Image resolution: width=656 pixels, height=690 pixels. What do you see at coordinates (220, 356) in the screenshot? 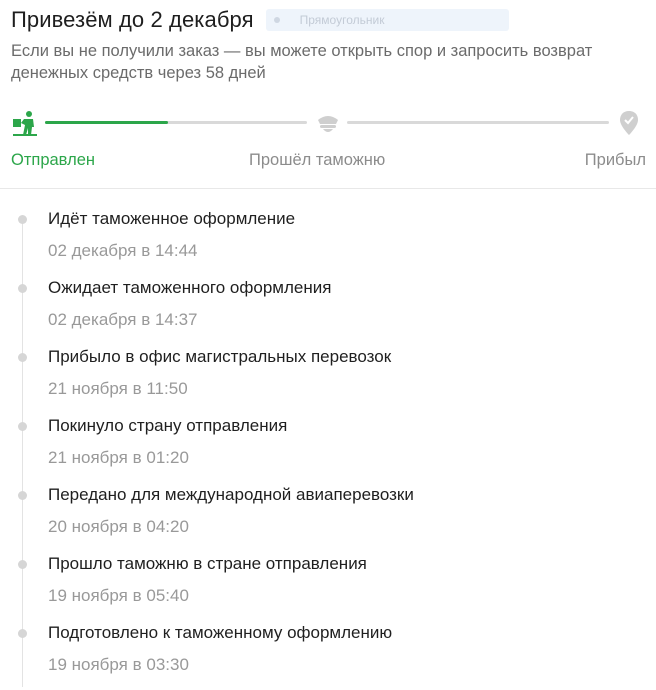
I see `event-title: Прибыло в офис магистральных перевозок` at bounding box center [220, 356].